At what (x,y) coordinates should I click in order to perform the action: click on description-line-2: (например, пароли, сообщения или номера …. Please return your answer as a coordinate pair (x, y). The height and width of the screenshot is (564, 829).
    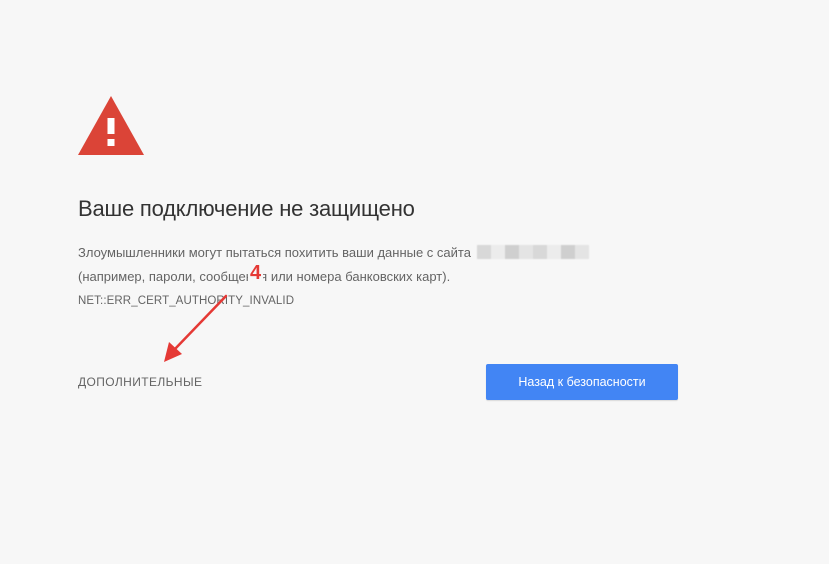
    Looking at the image, I should click on (264, 276).